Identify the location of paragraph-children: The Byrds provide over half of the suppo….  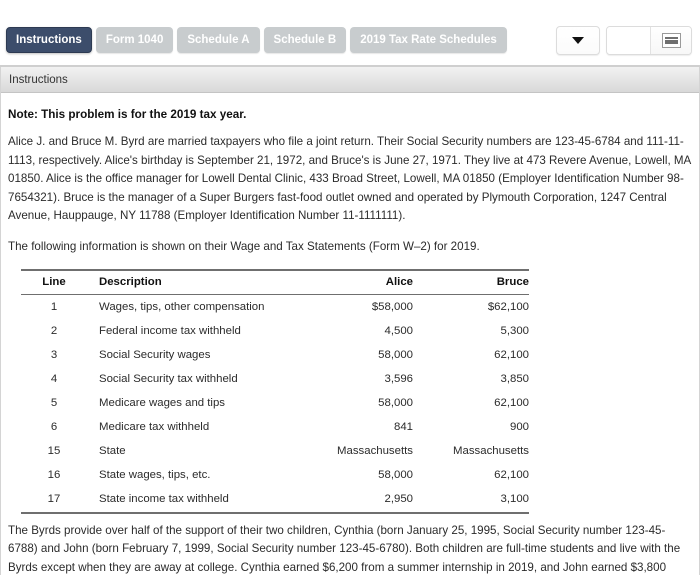
(344, 548).